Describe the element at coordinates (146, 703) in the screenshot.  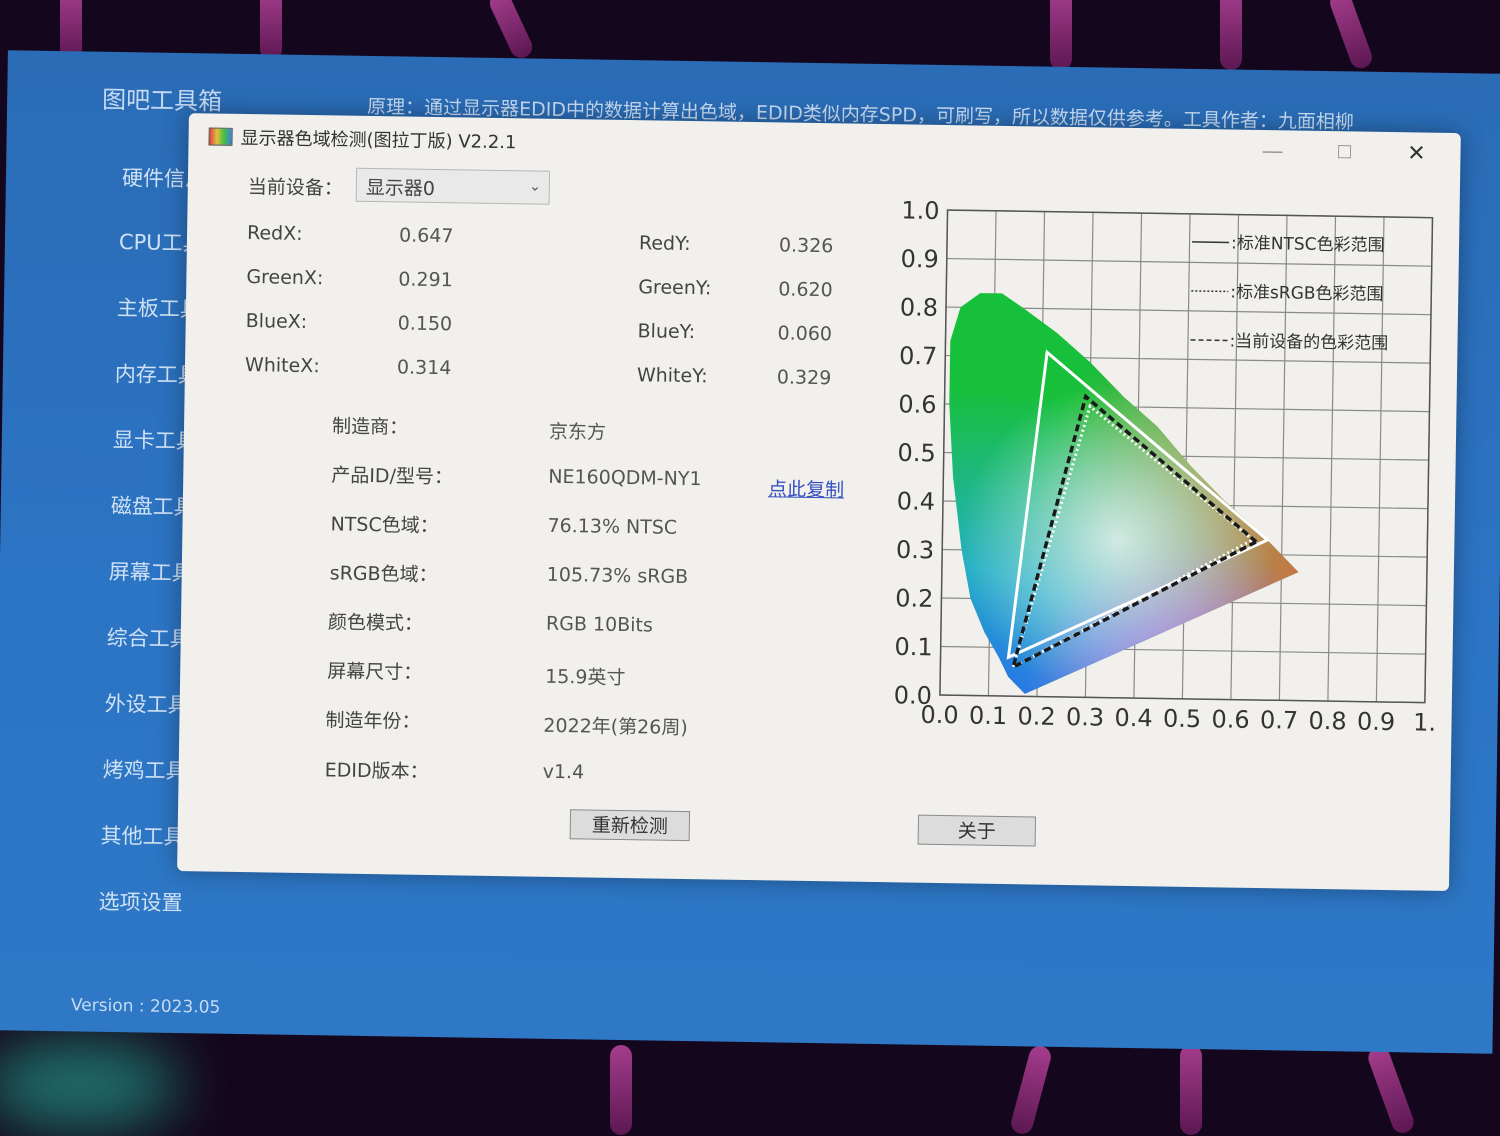
I see `sidebar-item-peripheral-tools: 外设工具` at that location.